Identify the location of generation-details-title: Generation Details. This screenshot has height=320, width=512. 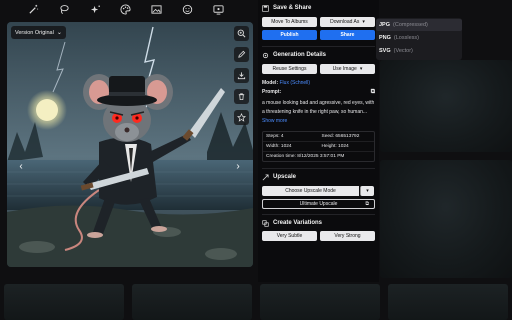
(300, 55).